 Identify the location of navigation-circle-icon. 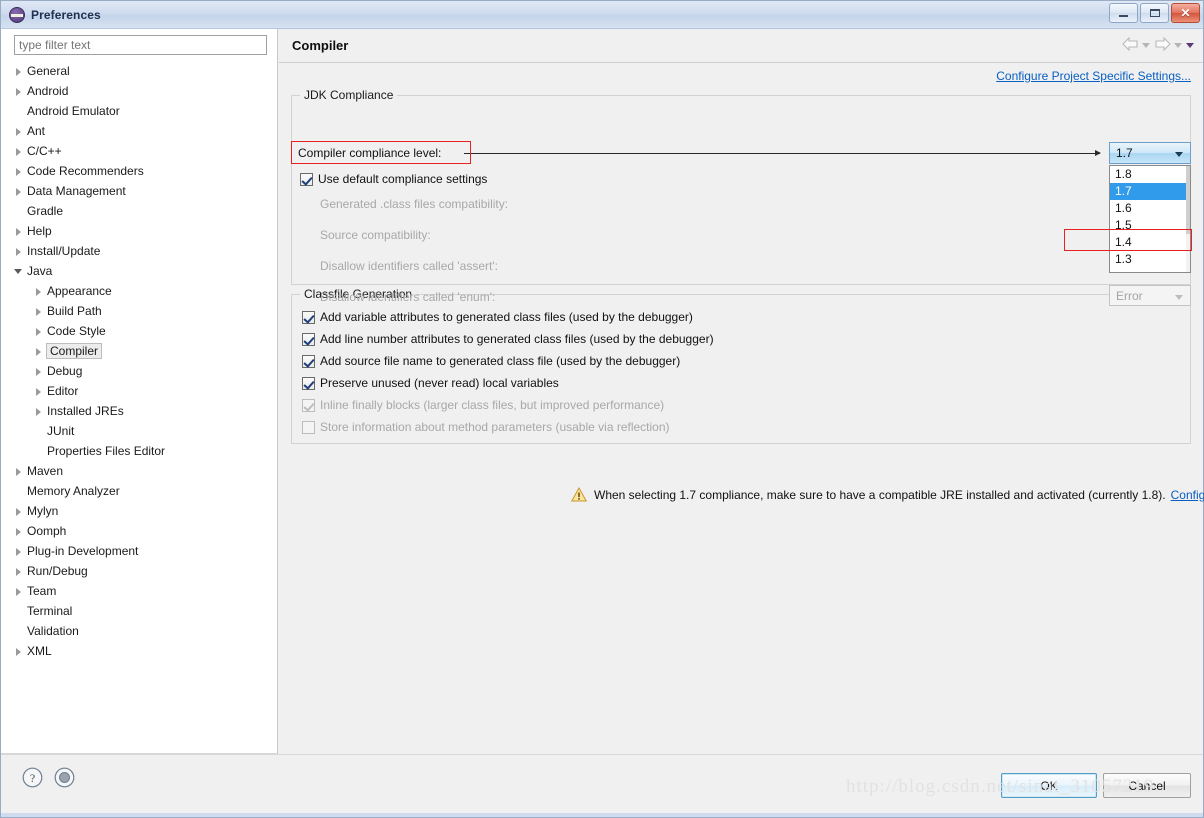
(64, 777).